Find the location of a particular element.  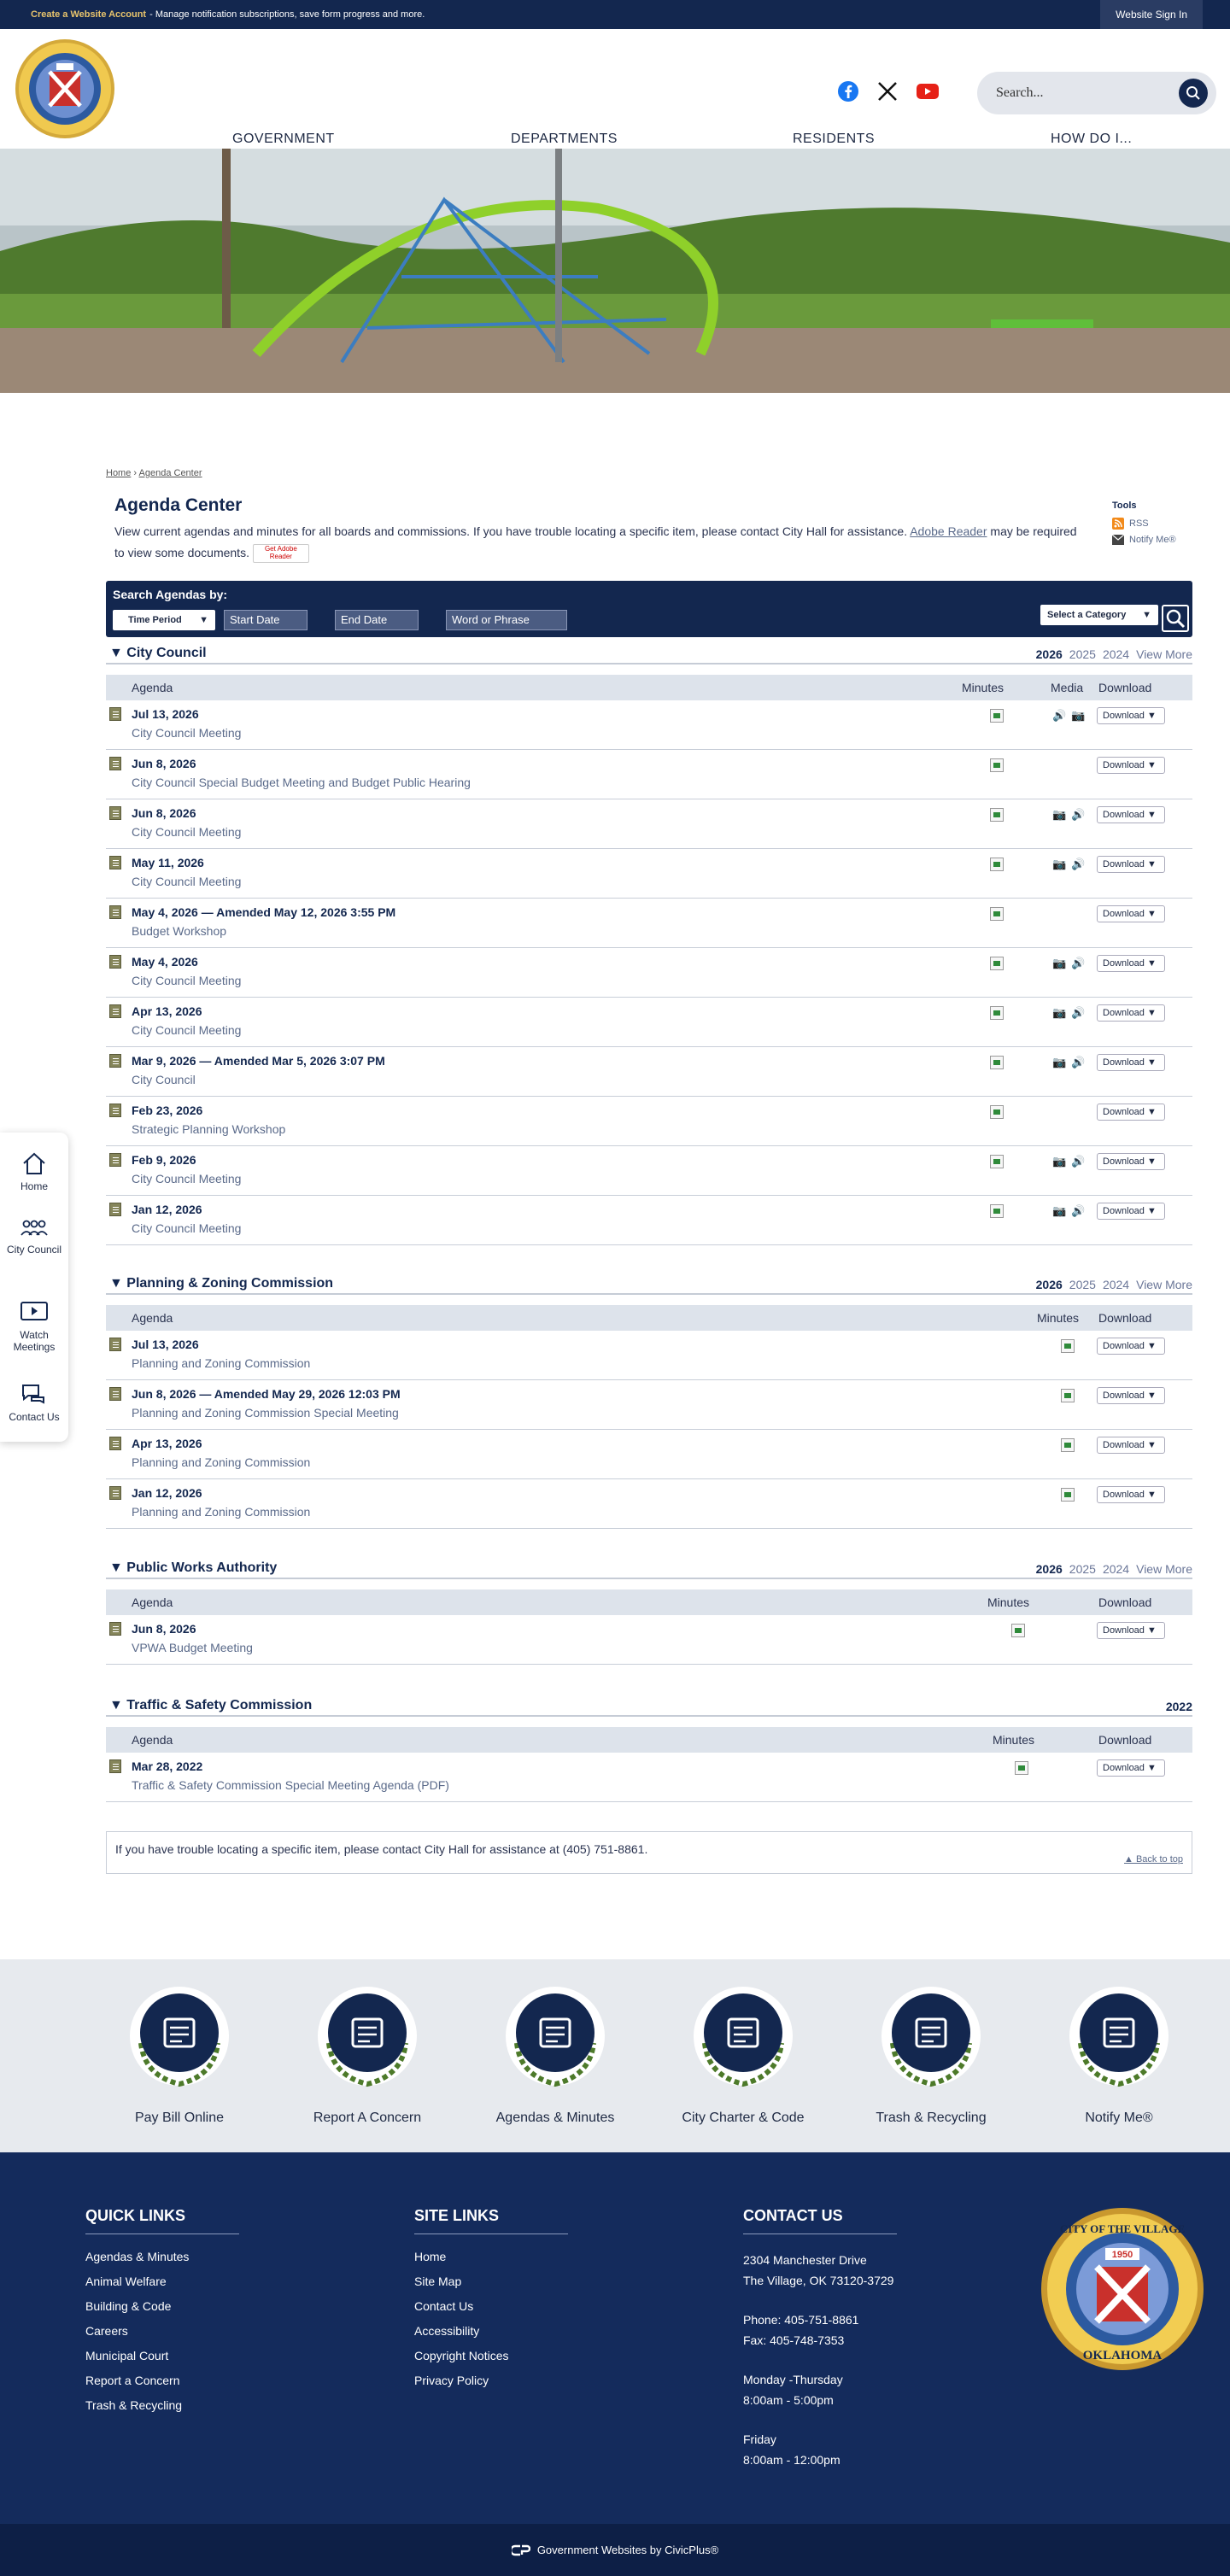

footer-site-link: Copyright Notices is located at coordinates (491, 2355).